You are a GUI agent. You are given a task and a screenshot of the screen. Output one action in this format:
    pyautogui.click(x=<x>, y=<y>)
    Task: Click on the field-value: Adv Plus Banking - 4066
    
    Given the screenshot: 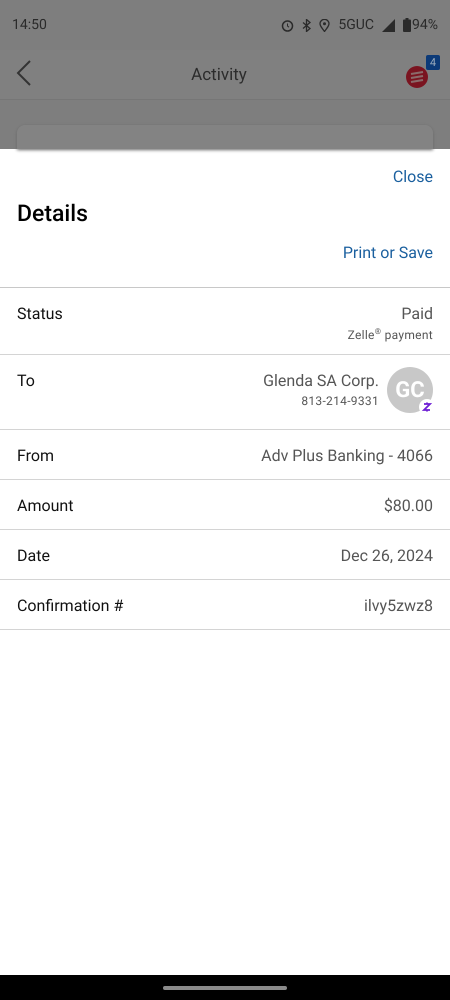 What is the action you would take?
    pyautogui.click(x=347, y=455)
    